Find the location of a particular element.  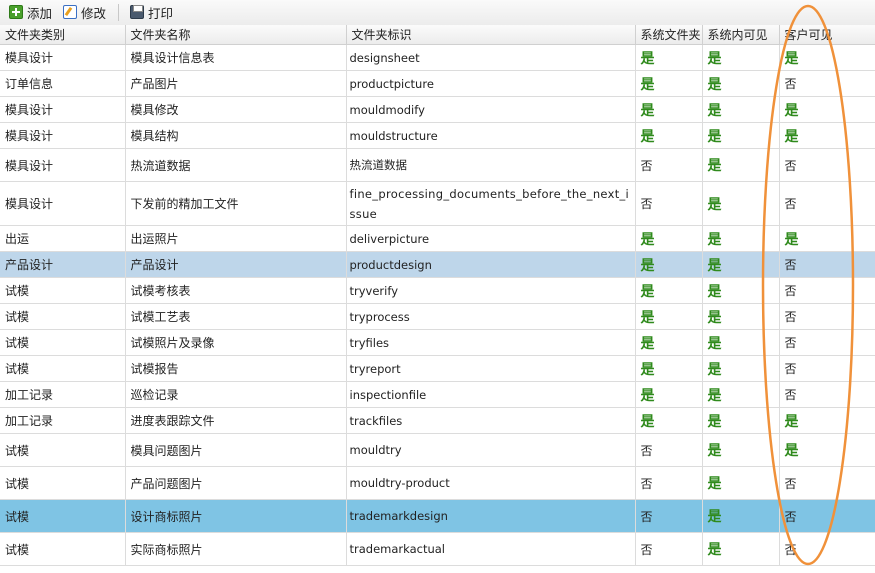

table-row: 试模 产品问题图片 mouldtry-product 否 是 否 is located at coordinates (437, 483).